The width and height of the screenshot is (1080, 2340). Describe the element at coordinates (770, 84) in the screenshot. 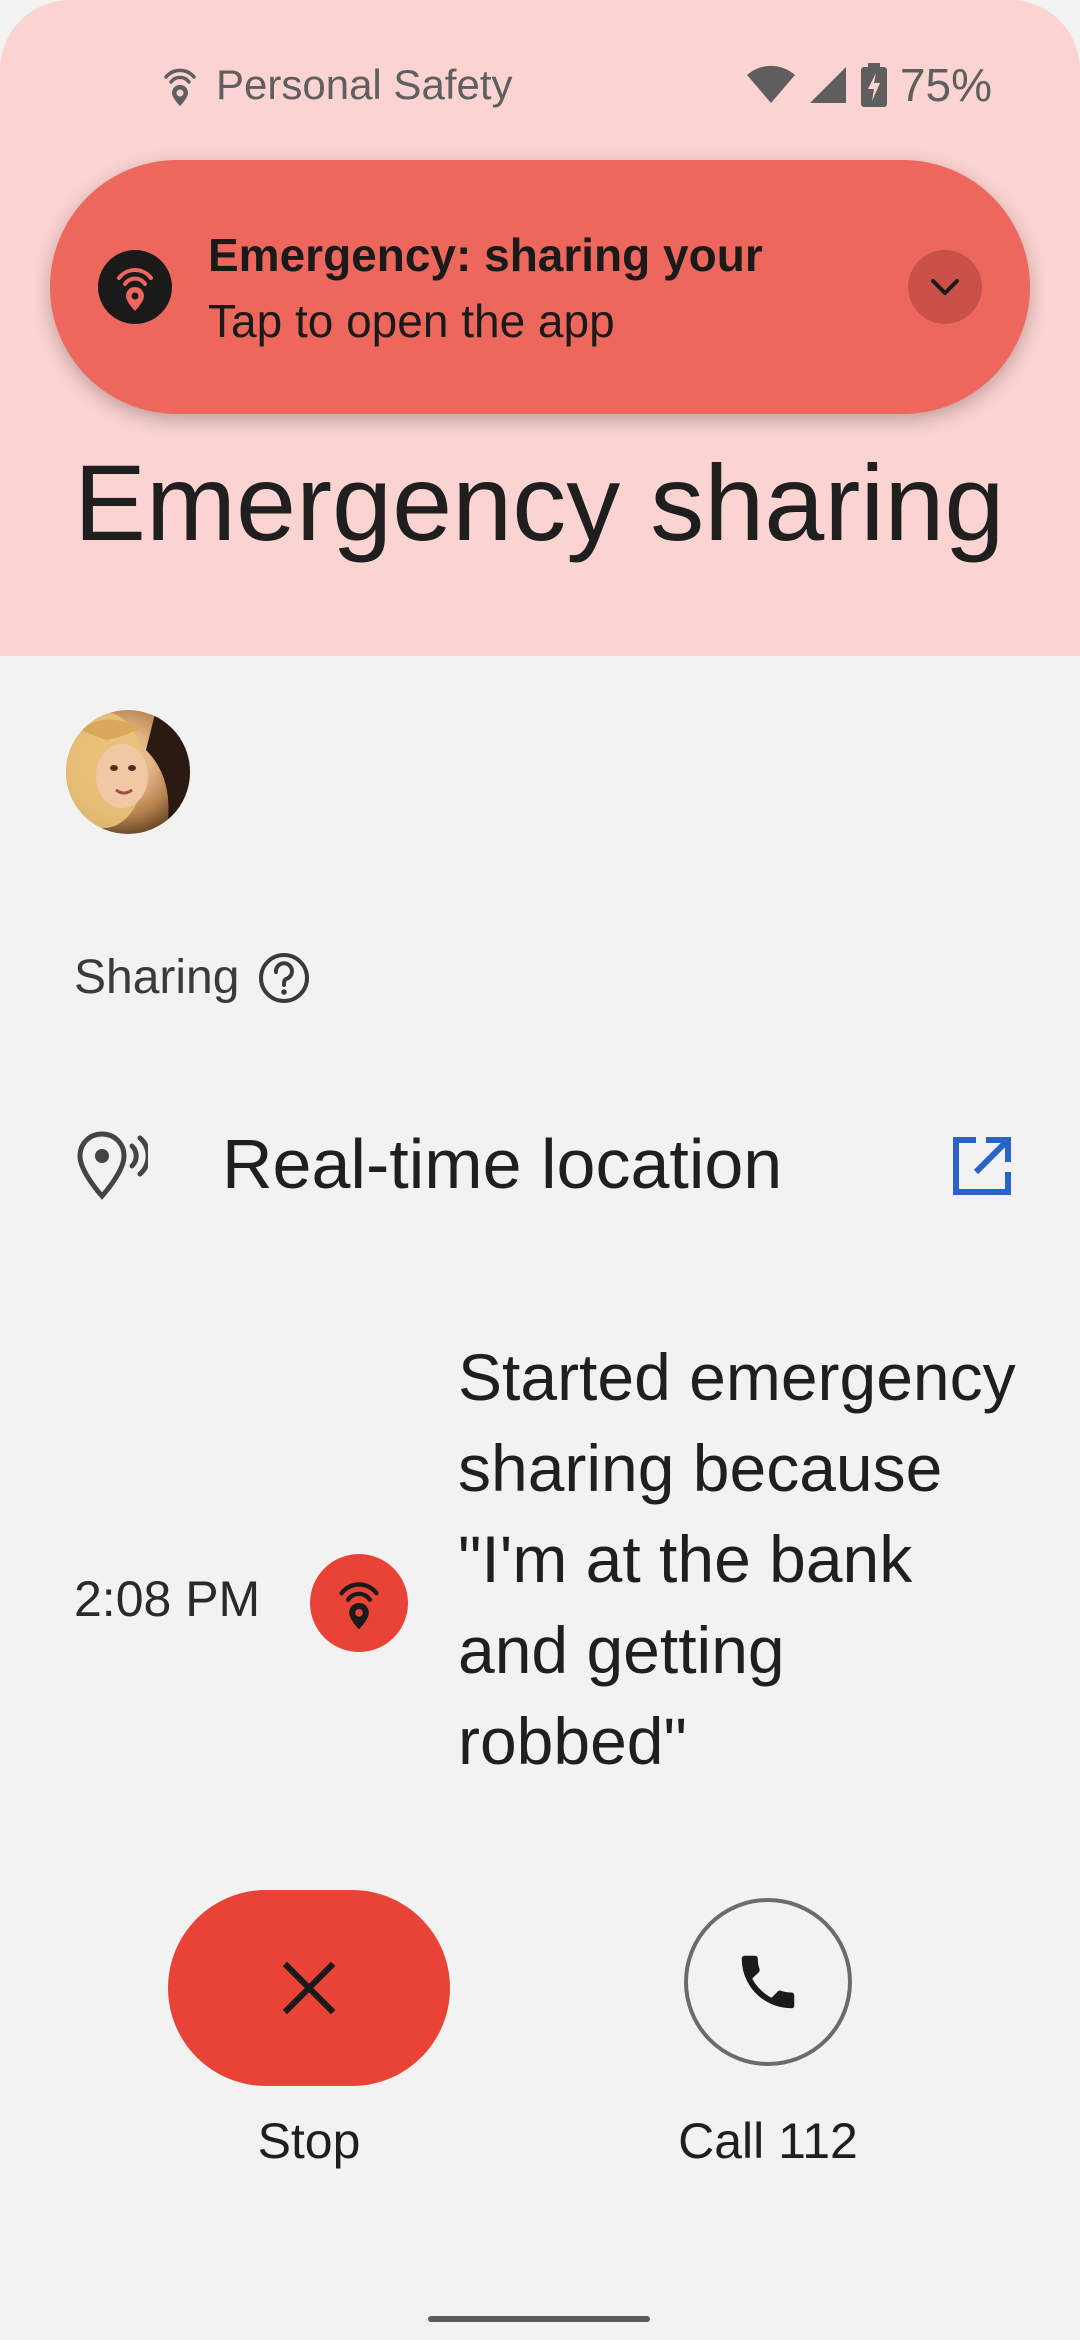

I see `wifi-icon` at that location.